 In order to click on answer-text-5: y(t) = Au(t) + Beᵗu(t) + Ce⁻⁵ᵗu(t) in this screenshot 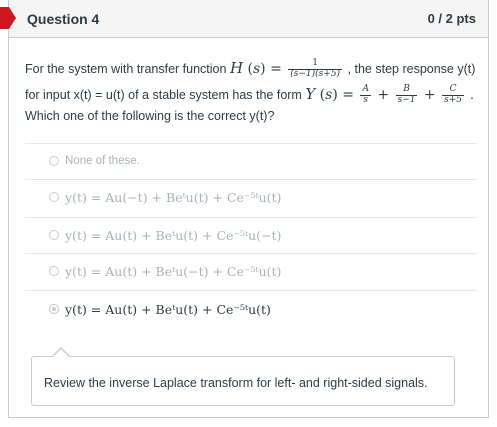, I will do `click(168, 309)`.